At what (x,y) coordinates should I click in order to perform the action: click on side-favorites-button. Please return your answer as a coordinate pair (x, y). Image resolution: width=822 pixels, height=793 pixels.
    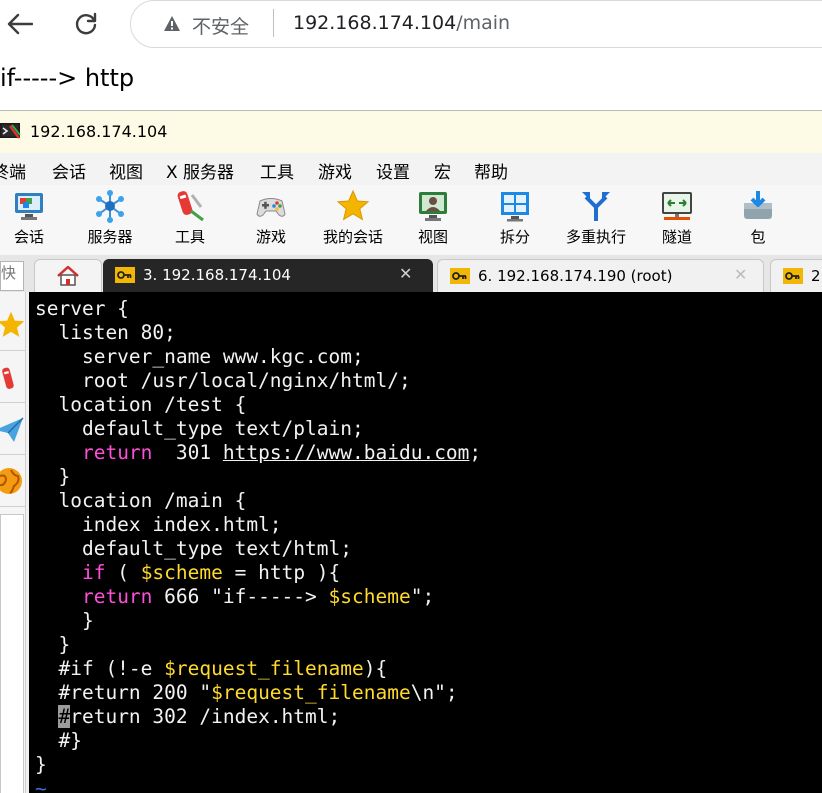
    Looking at the image, I should click on (12, 325).